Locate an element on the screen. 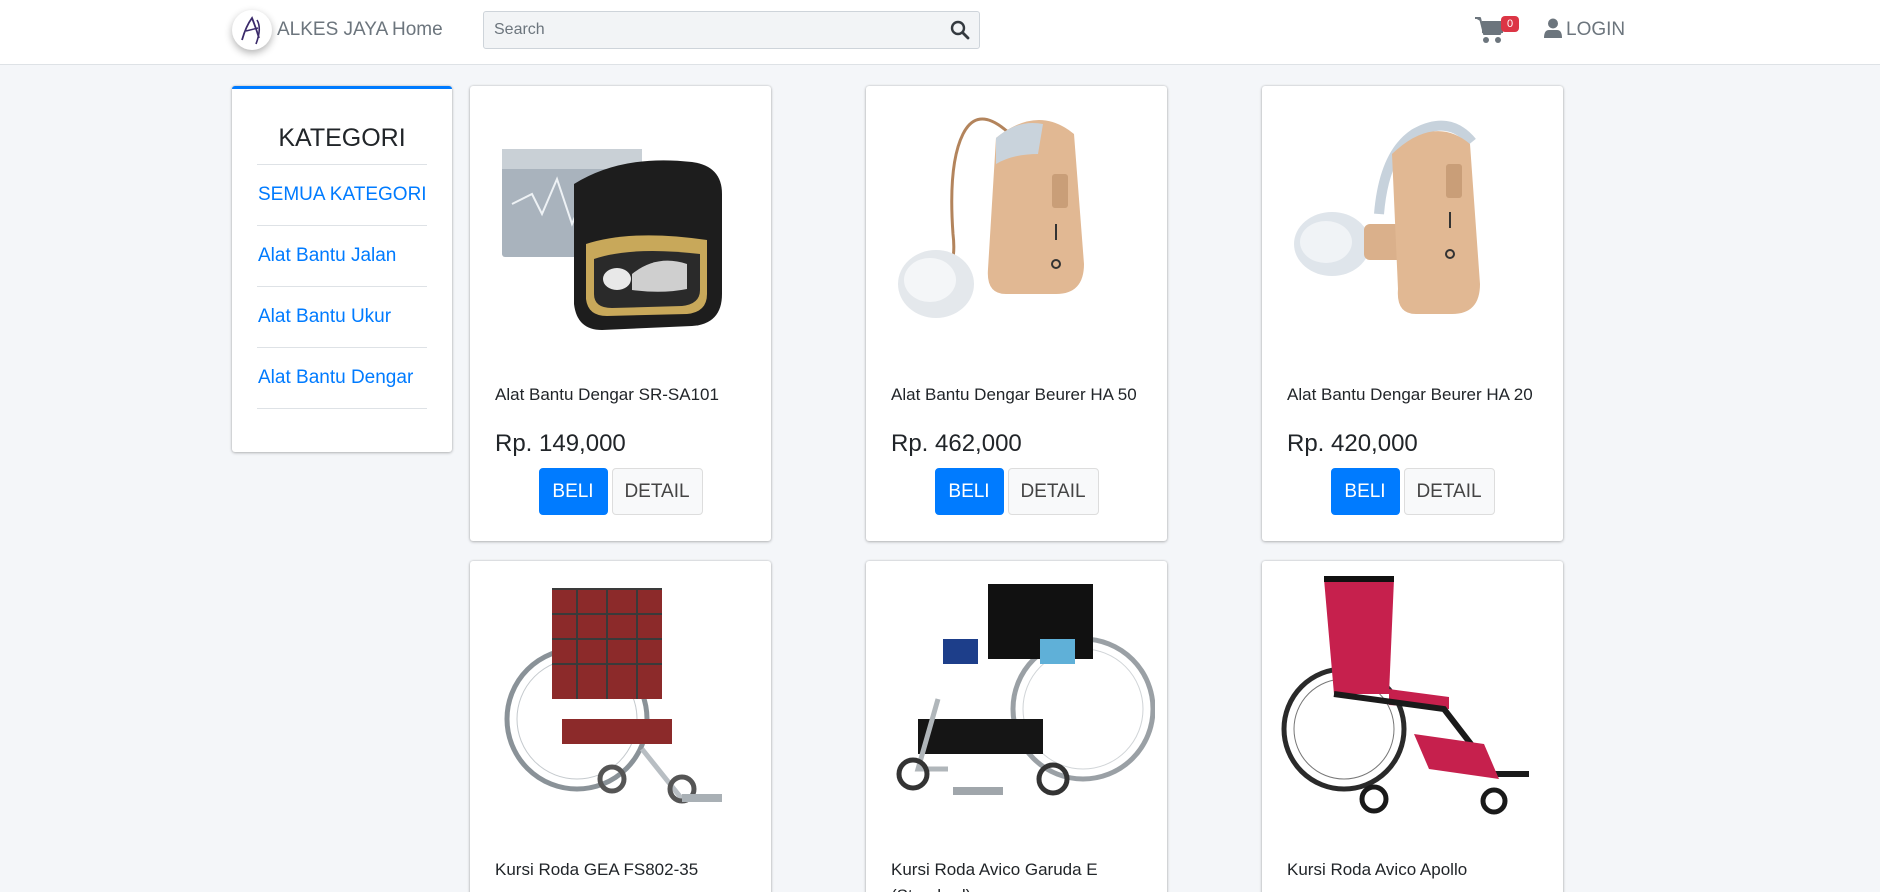 This screenshot has width=1880, height=892. login-button: LOGIN is located at coordinates (1584, 30).